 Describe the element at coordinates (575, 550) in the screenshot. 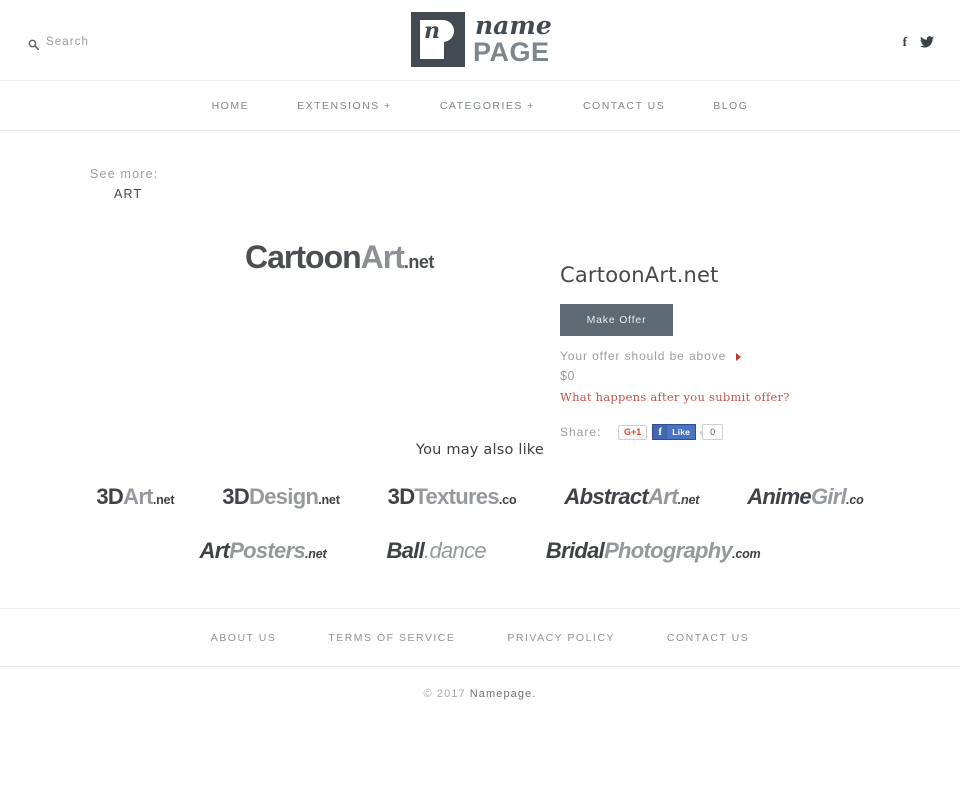

I see `related-domain-part-a: Bridal` at that location.